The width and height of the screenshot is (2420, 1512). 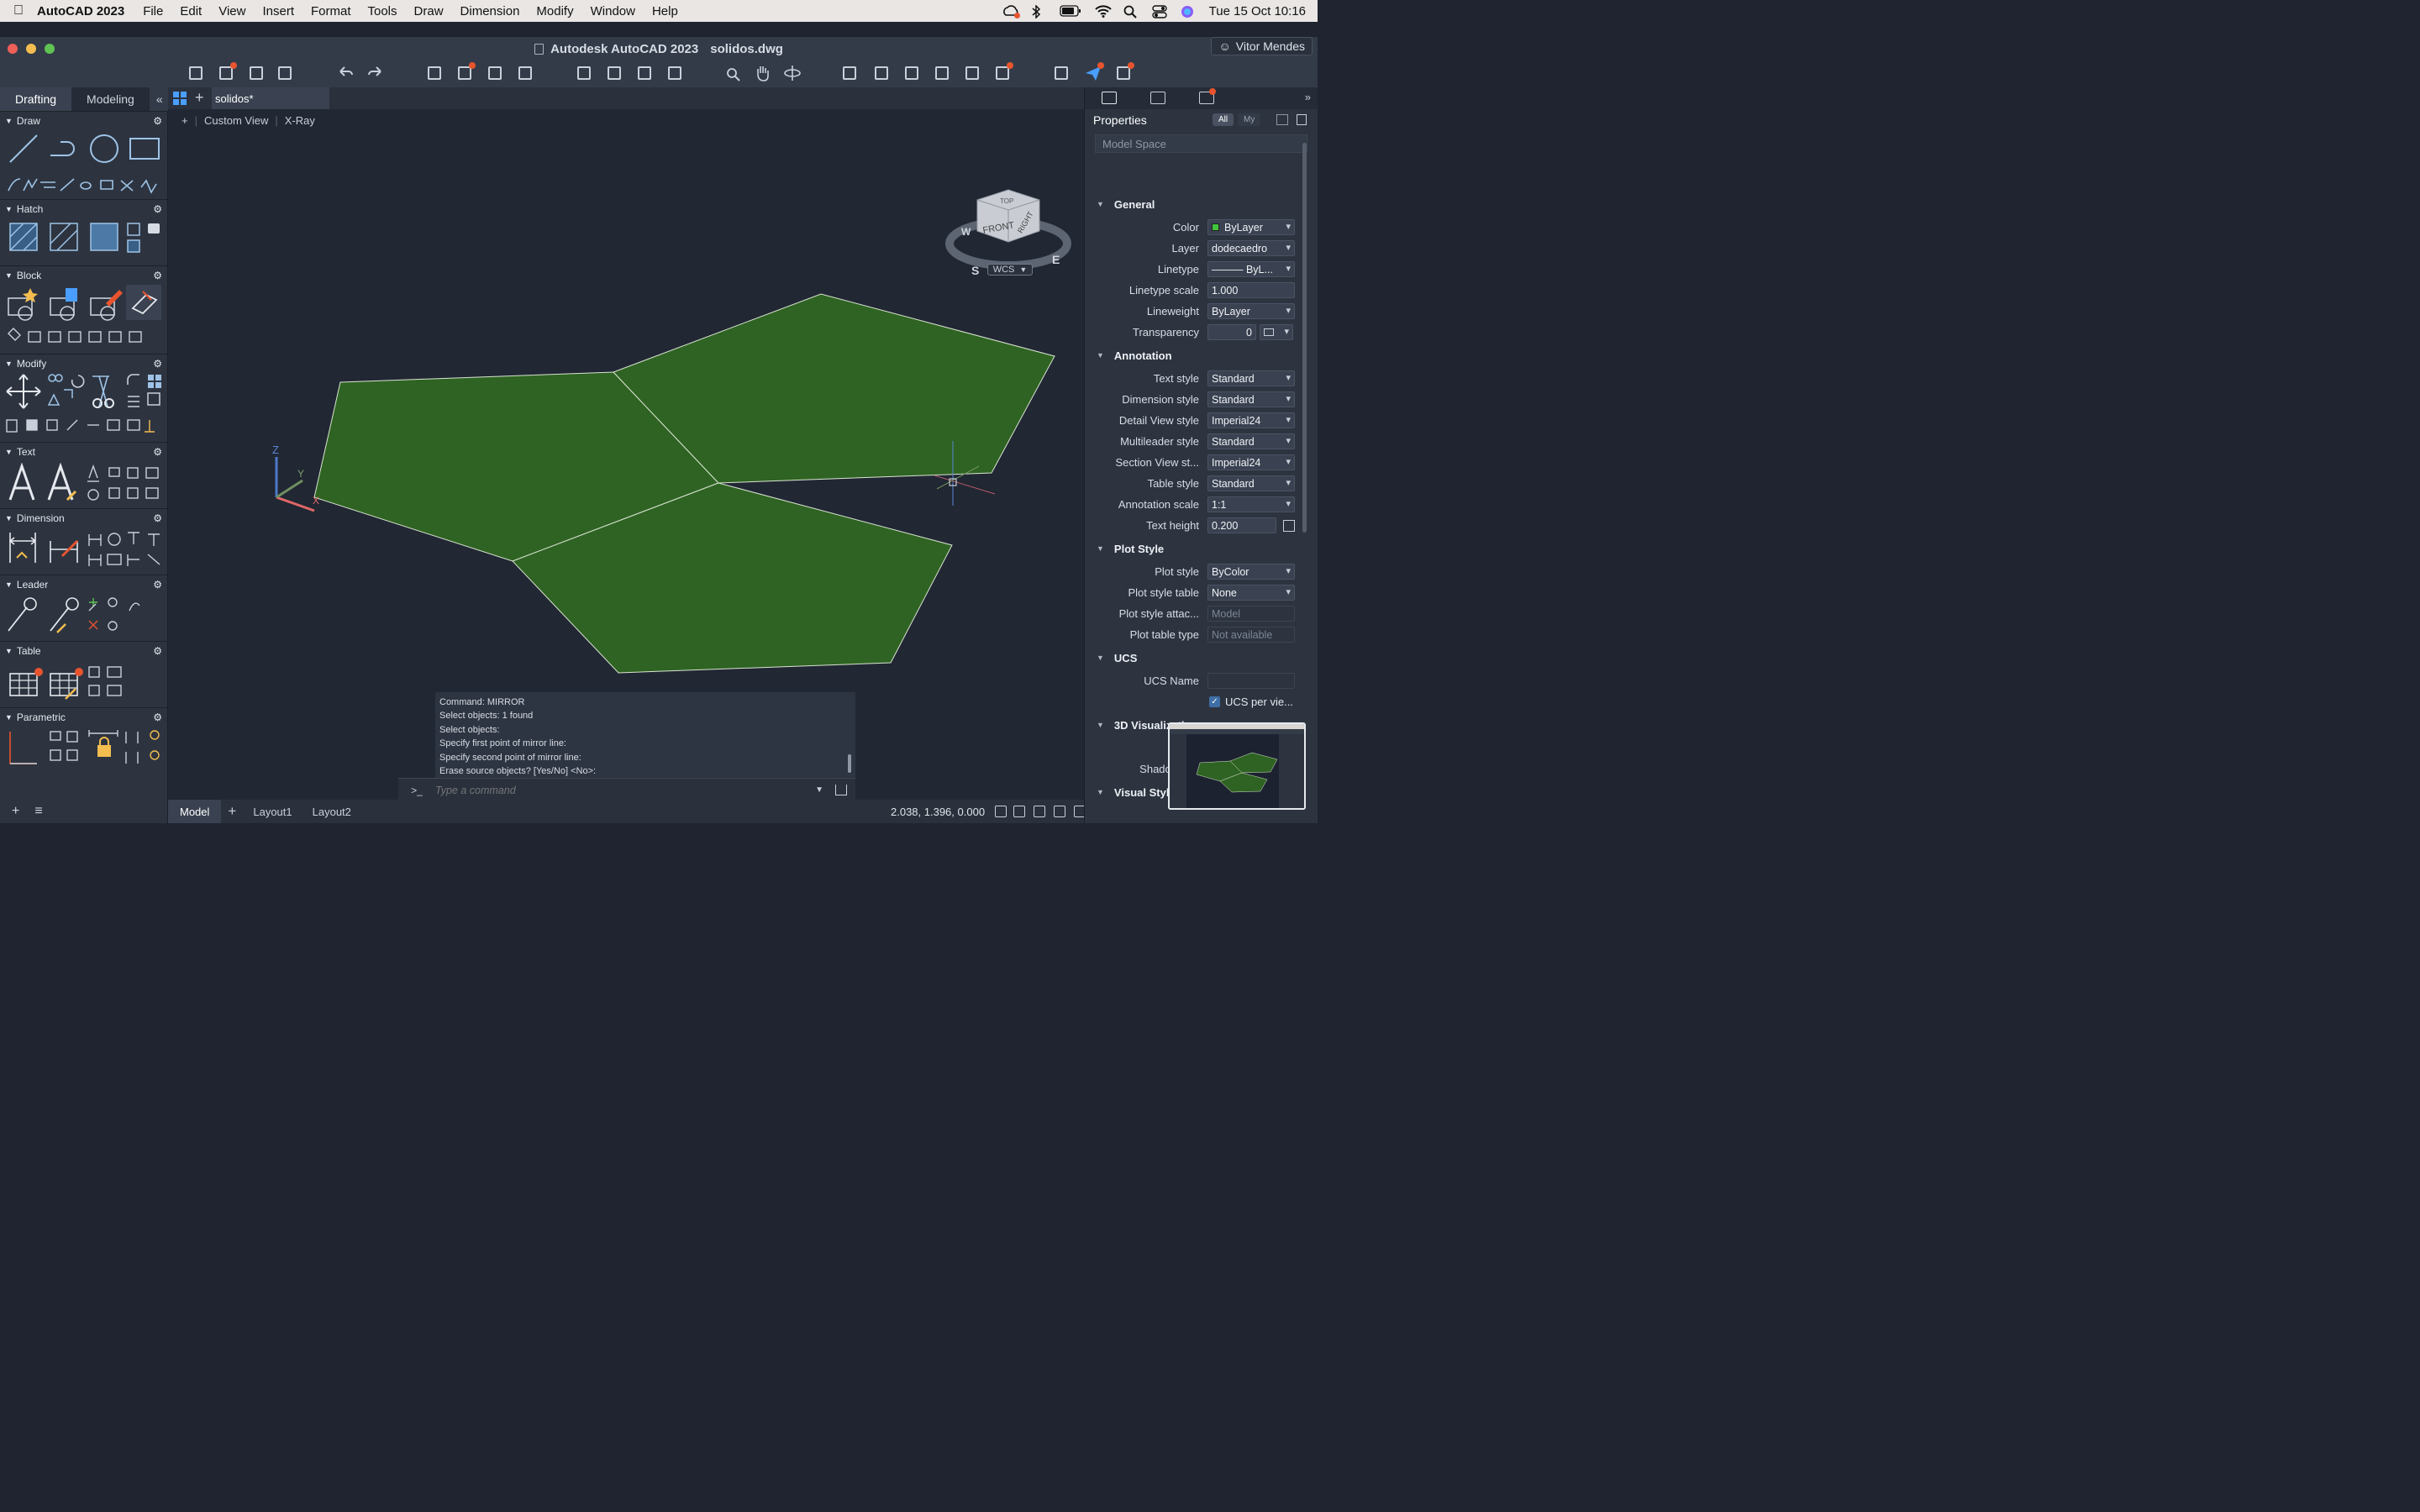 I want to click on modify-tool-icons, so click(x=85, y=406).